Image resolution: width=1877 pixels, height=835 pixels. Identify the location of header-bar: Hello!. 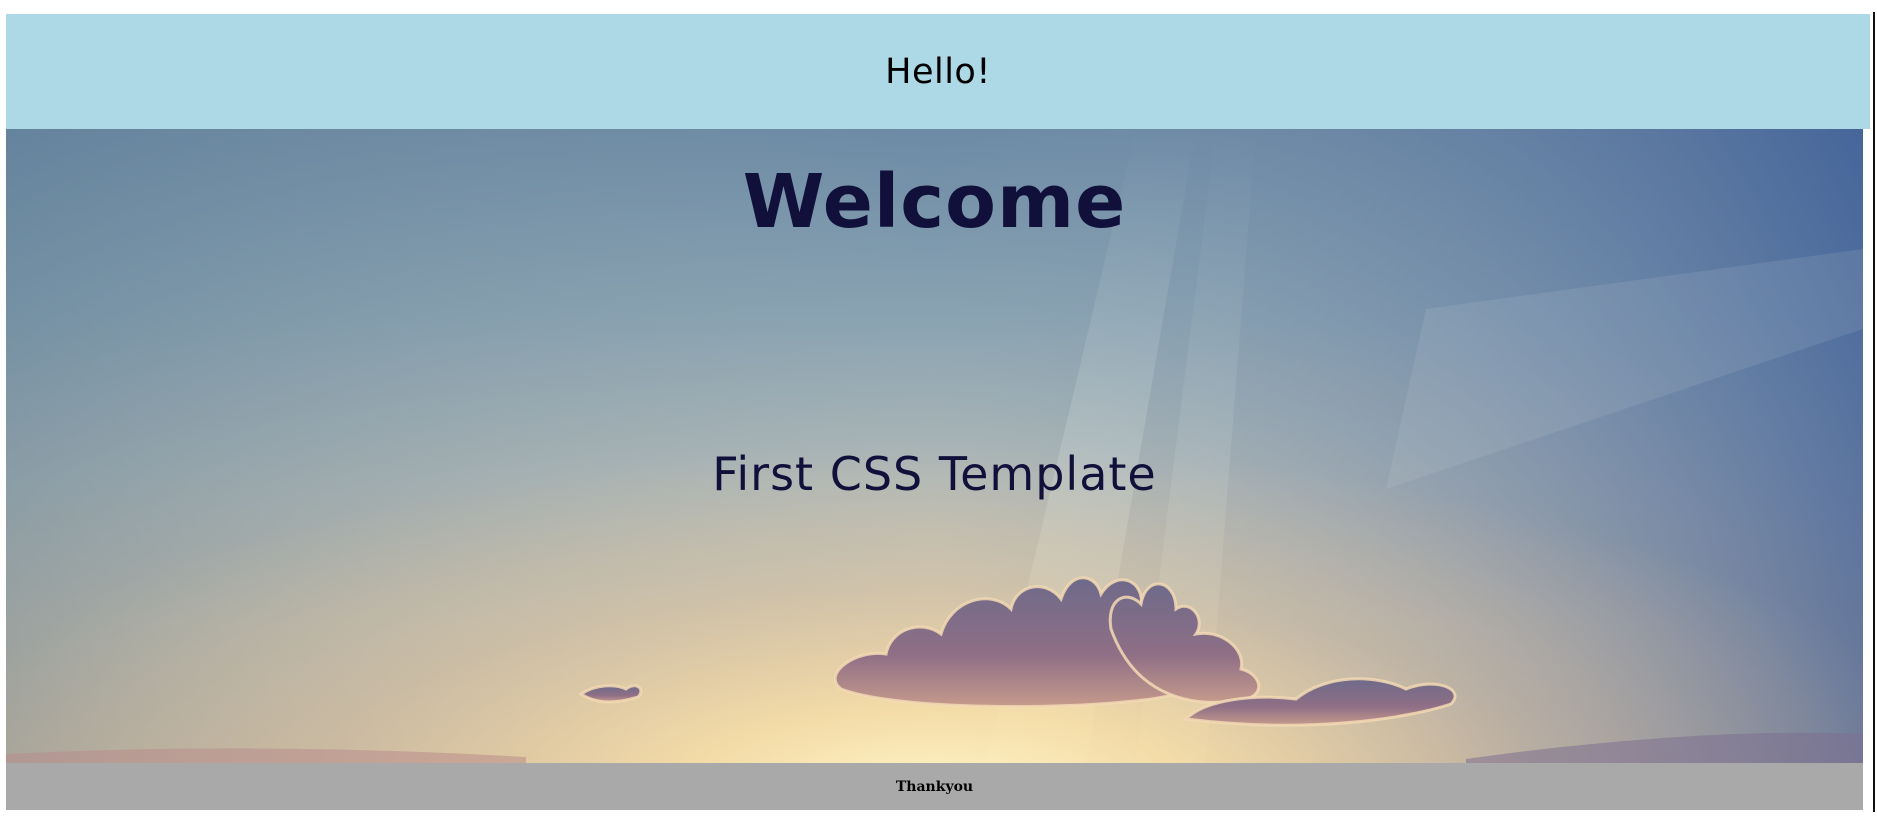
(938, 71).